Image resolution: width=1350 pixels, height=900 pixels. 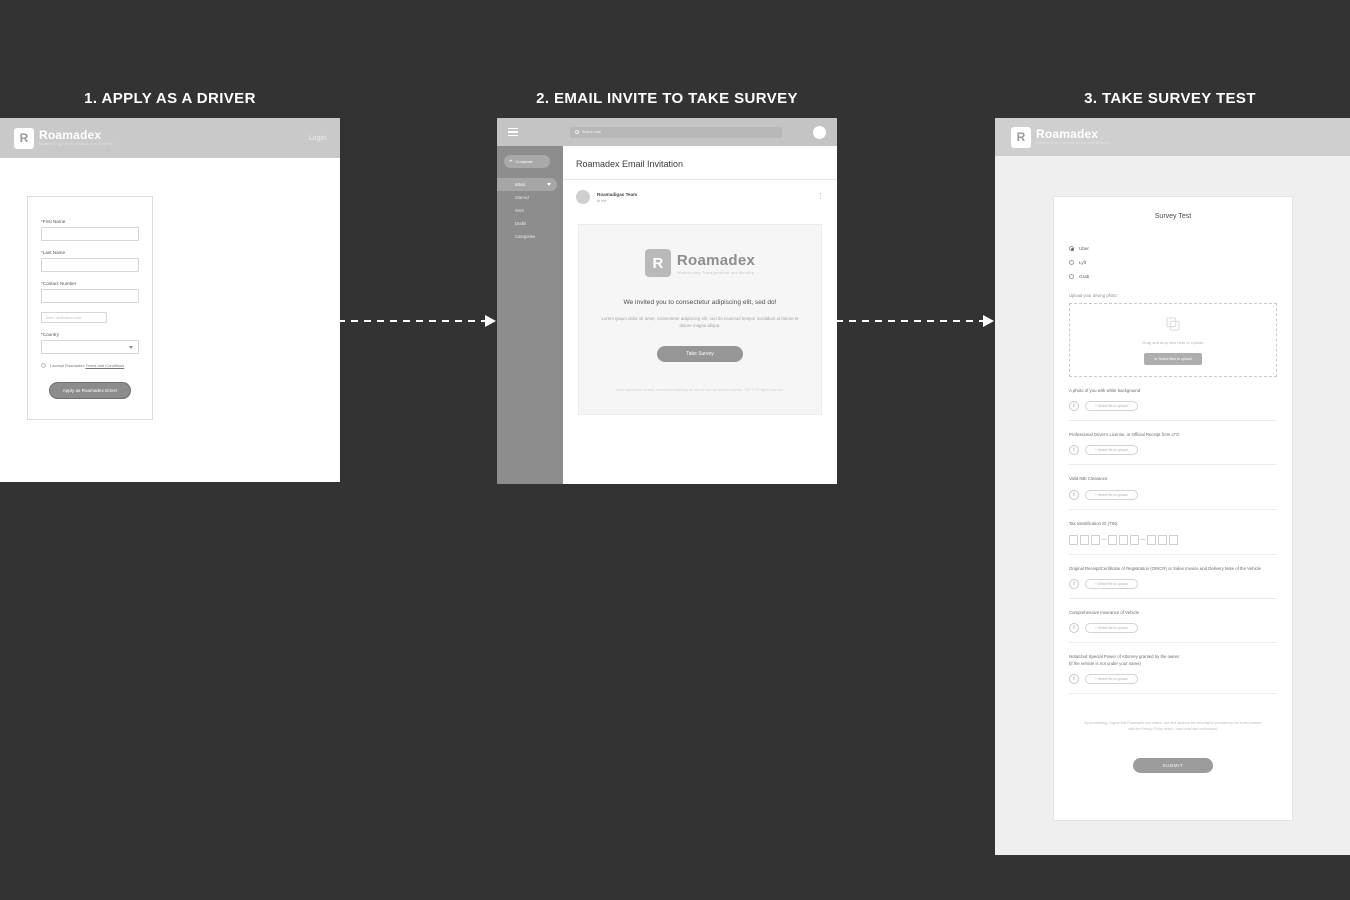 What do you see at coordinates (64, 318) in the screenshot?
I see `verification-code-placeholder: Enter verification code` at bounding box center [64, 318].